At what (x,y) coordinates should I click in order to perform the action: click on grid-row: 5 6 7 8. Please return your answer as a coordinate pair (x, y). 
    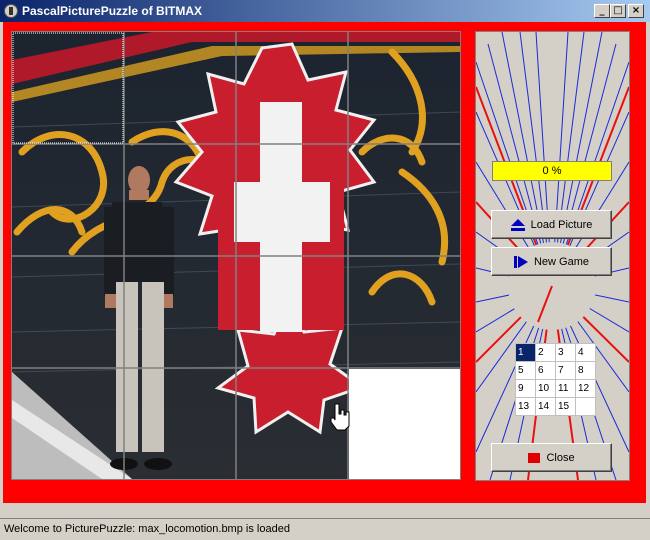
    Looking at the image, I should click on (555, 370).